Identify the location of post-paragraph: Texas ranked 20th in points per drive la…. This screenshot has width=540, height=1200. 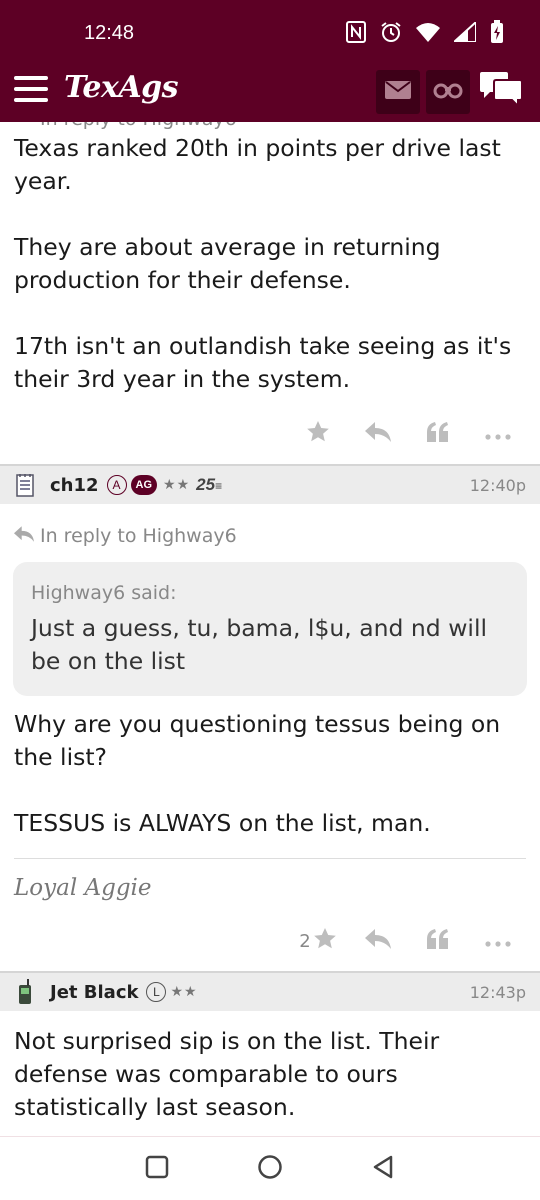
(257, 164).